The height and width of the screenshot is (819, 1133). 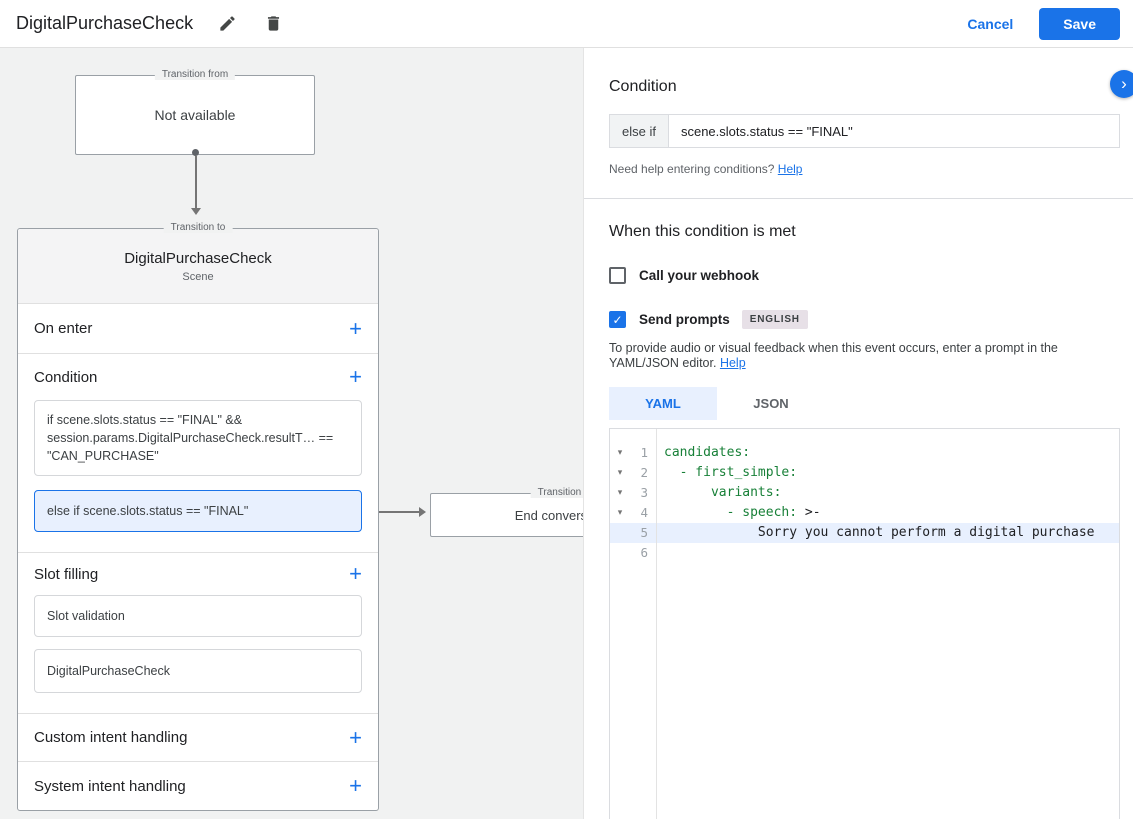 What do you see at coordinates (198, 258) in the screenshot?
I see `scene-card-title: DigitalPurchaseCheck` at bounding box center [198, 258].